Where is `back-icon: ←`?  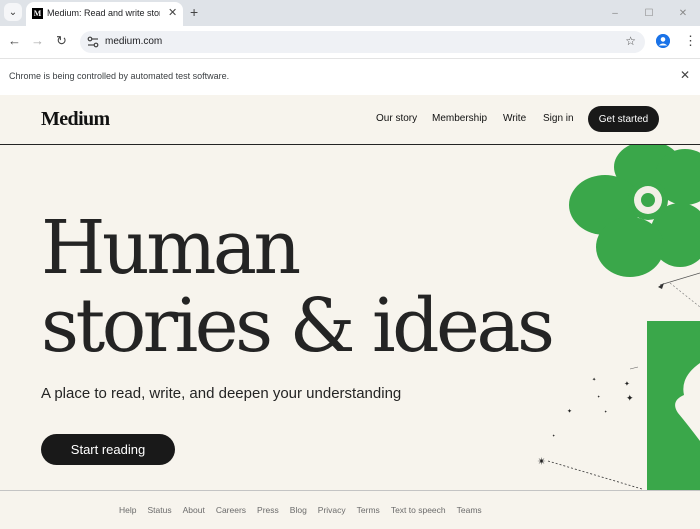
back-icon: ← is located at coordinates (14, 41).